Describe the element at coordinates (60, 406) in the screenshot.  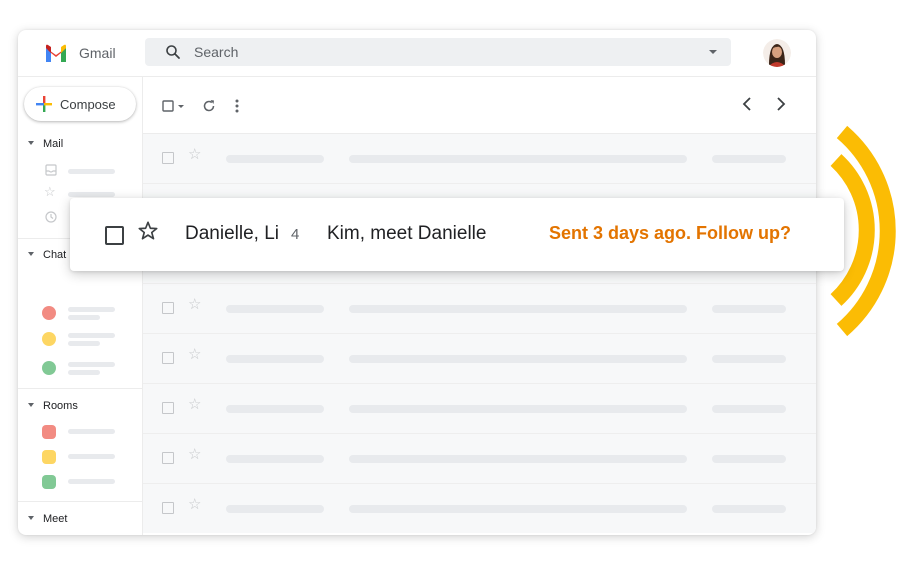
I see `section-rooms-label: Rooms` at that location.